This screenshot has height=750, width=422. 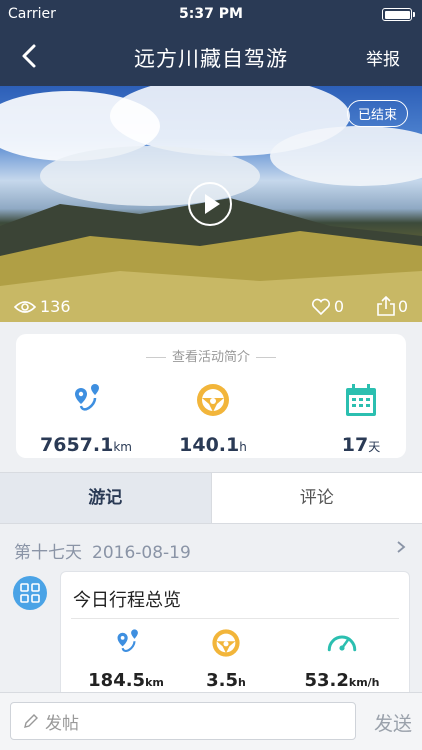 I want to click on play-button-icon, so click(x=210, y=204).